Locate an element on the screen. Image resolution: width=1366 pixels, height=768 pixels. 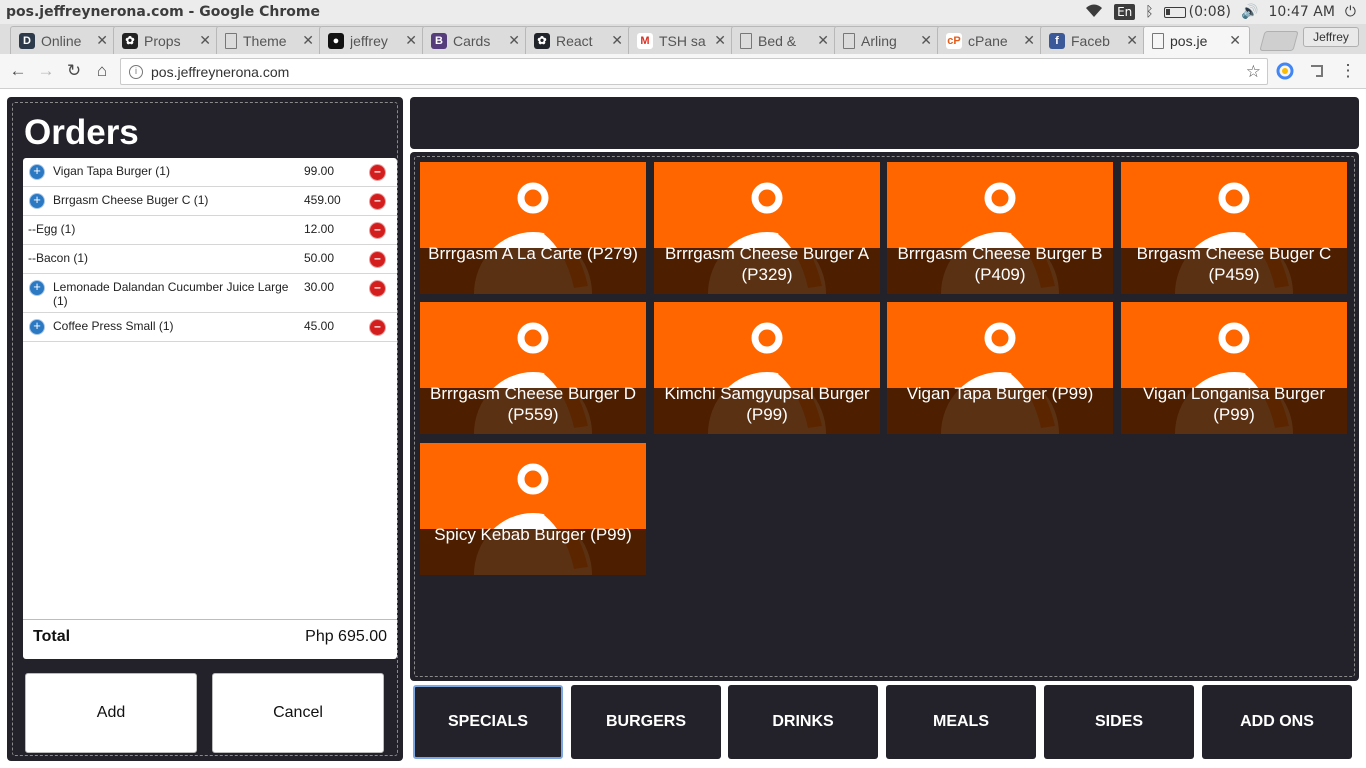
profile-button: Jeffrey is located at coordinates (1331, 37).